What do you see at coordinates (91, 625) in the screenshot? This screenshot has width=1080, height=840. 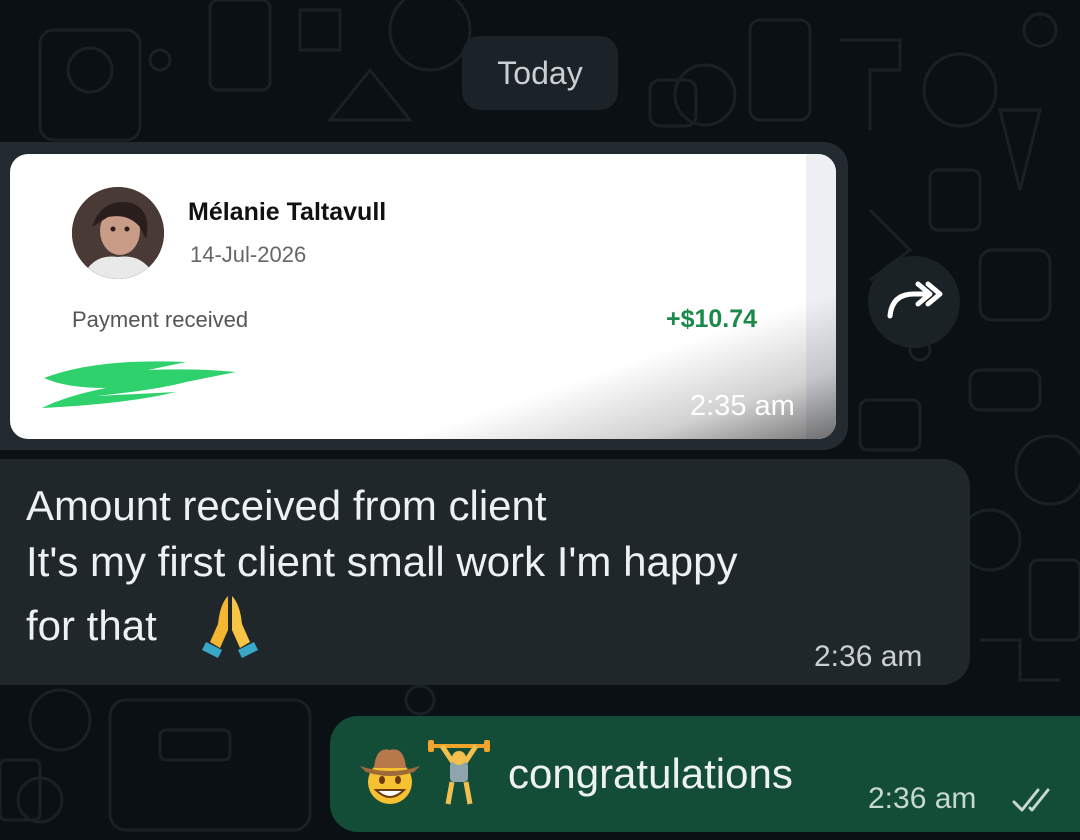 I see `message-line-3: for that` at bounding box center [91, 625].